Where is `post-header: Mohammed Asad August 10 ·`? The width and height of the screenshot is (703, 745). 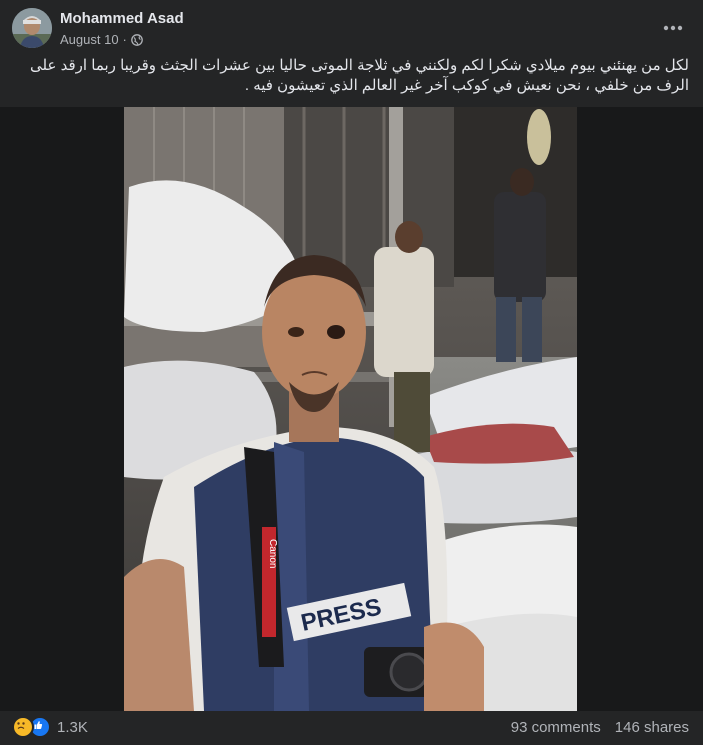 post-header: Mohammed Asad August 10 · is located at coordinates (351, 29).